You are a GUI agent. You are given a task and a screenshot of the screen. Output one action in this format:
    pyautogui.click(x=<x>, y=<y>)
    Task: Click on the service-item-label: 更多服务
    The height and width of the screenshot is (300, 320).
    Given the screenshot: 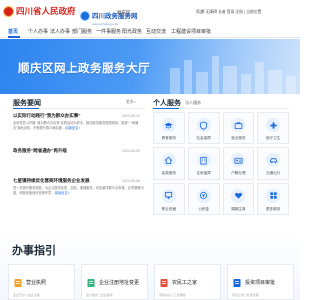 What is the action you would take?
    pyautogui.click(x=273, y=208)
    